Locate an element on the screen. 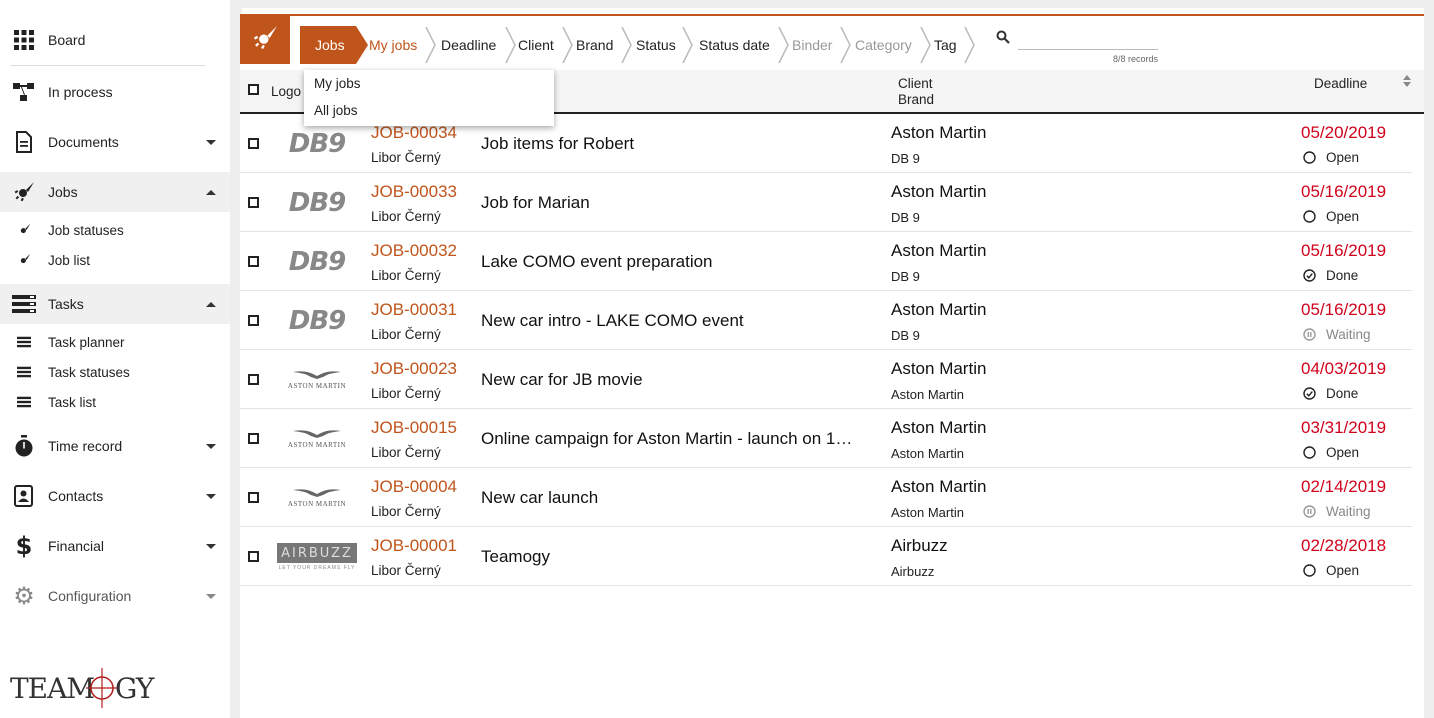 The height and width of the screenshot is (718, 1434). dropdown-item-my-jobs: My jobs is located at coordinates (429, 83).